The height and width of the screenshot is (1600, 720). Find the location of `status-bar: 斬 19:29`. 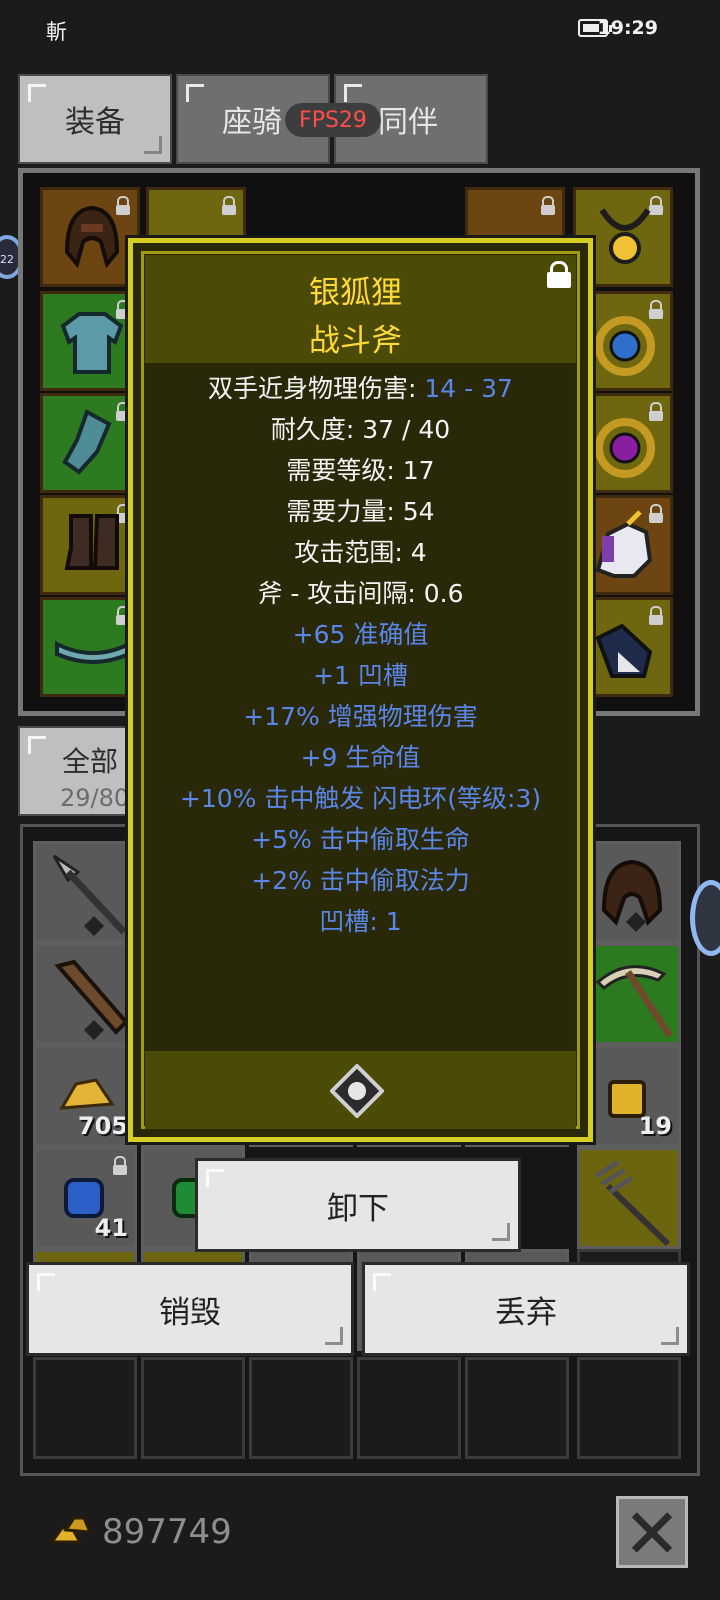

status-bar: 斬 19:29 is located at coordinates (360, 29).